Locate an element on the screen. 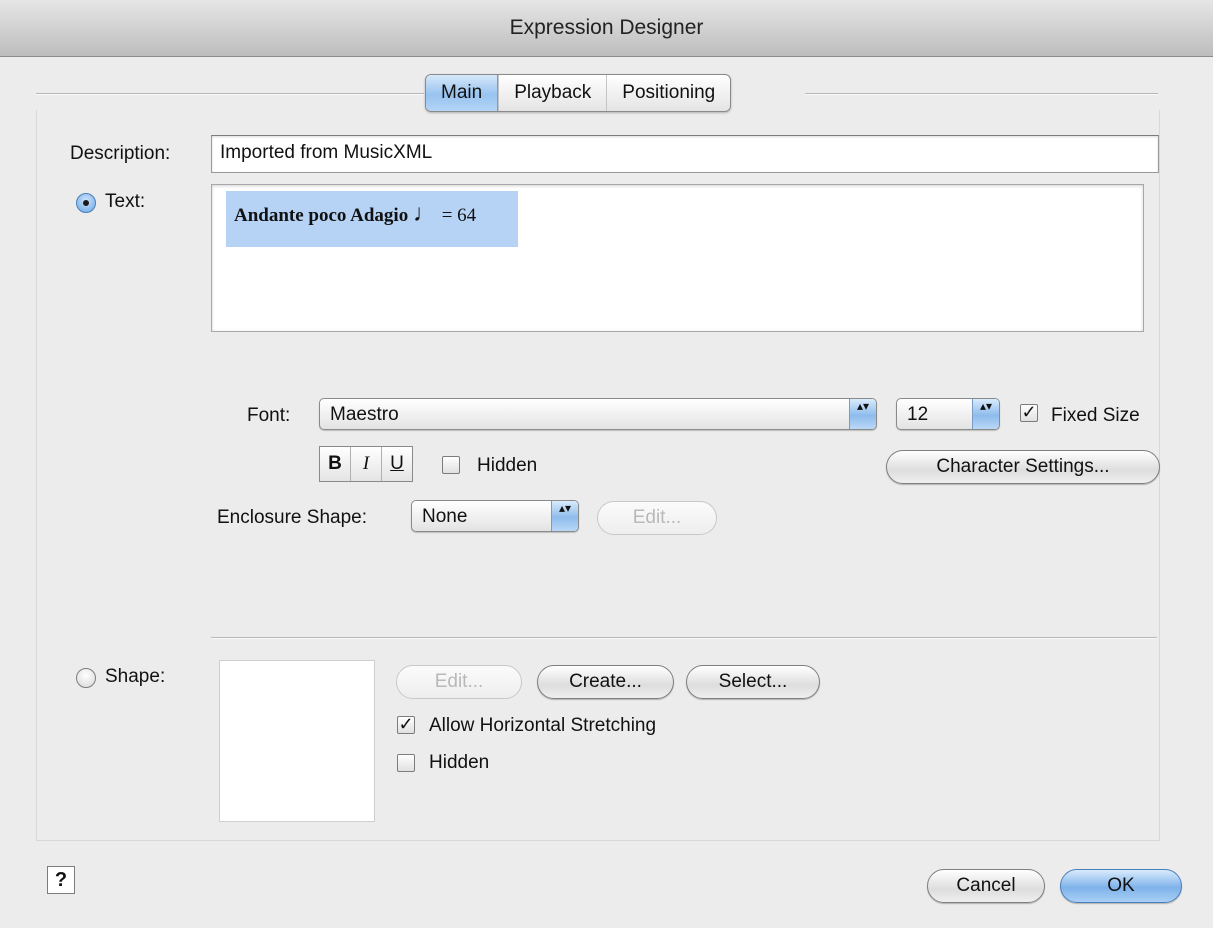 Image resolution: width=1213 pixels, height=928 pixels. quarter-note-icon: ♩ is located at coordinates (424, 214).